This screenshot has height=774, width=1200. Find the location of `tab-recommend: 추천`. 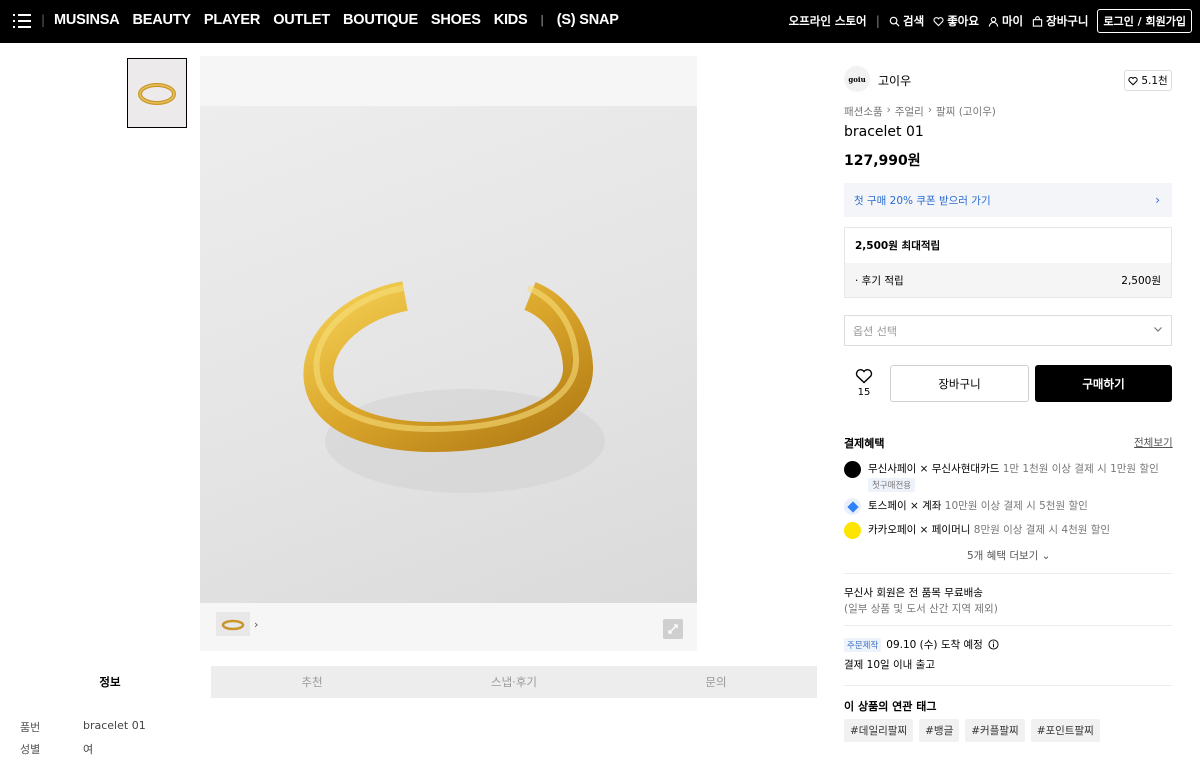

tab-recommend: 추천 is located at coordinates (312, 682).